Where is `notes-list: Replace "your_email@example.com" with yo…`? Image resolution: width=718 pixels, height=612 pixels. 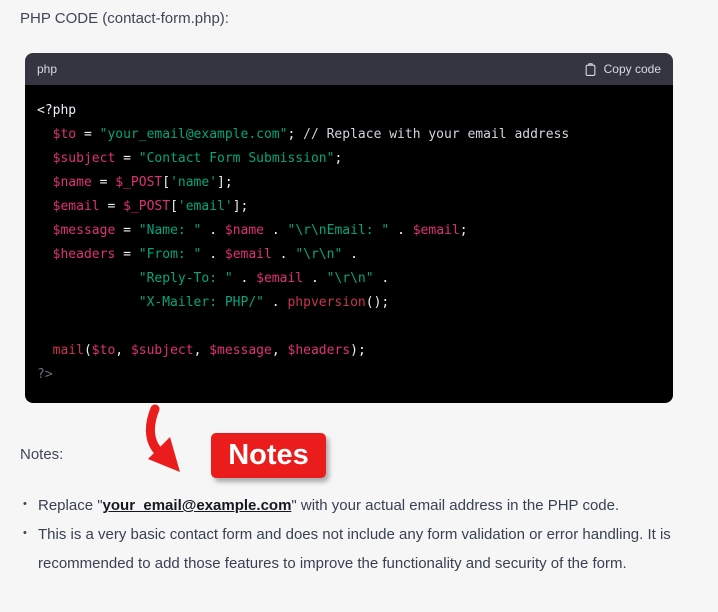
notes-list: Replace "your_email@example.com" with yo… is located at coordinates (351, 534).